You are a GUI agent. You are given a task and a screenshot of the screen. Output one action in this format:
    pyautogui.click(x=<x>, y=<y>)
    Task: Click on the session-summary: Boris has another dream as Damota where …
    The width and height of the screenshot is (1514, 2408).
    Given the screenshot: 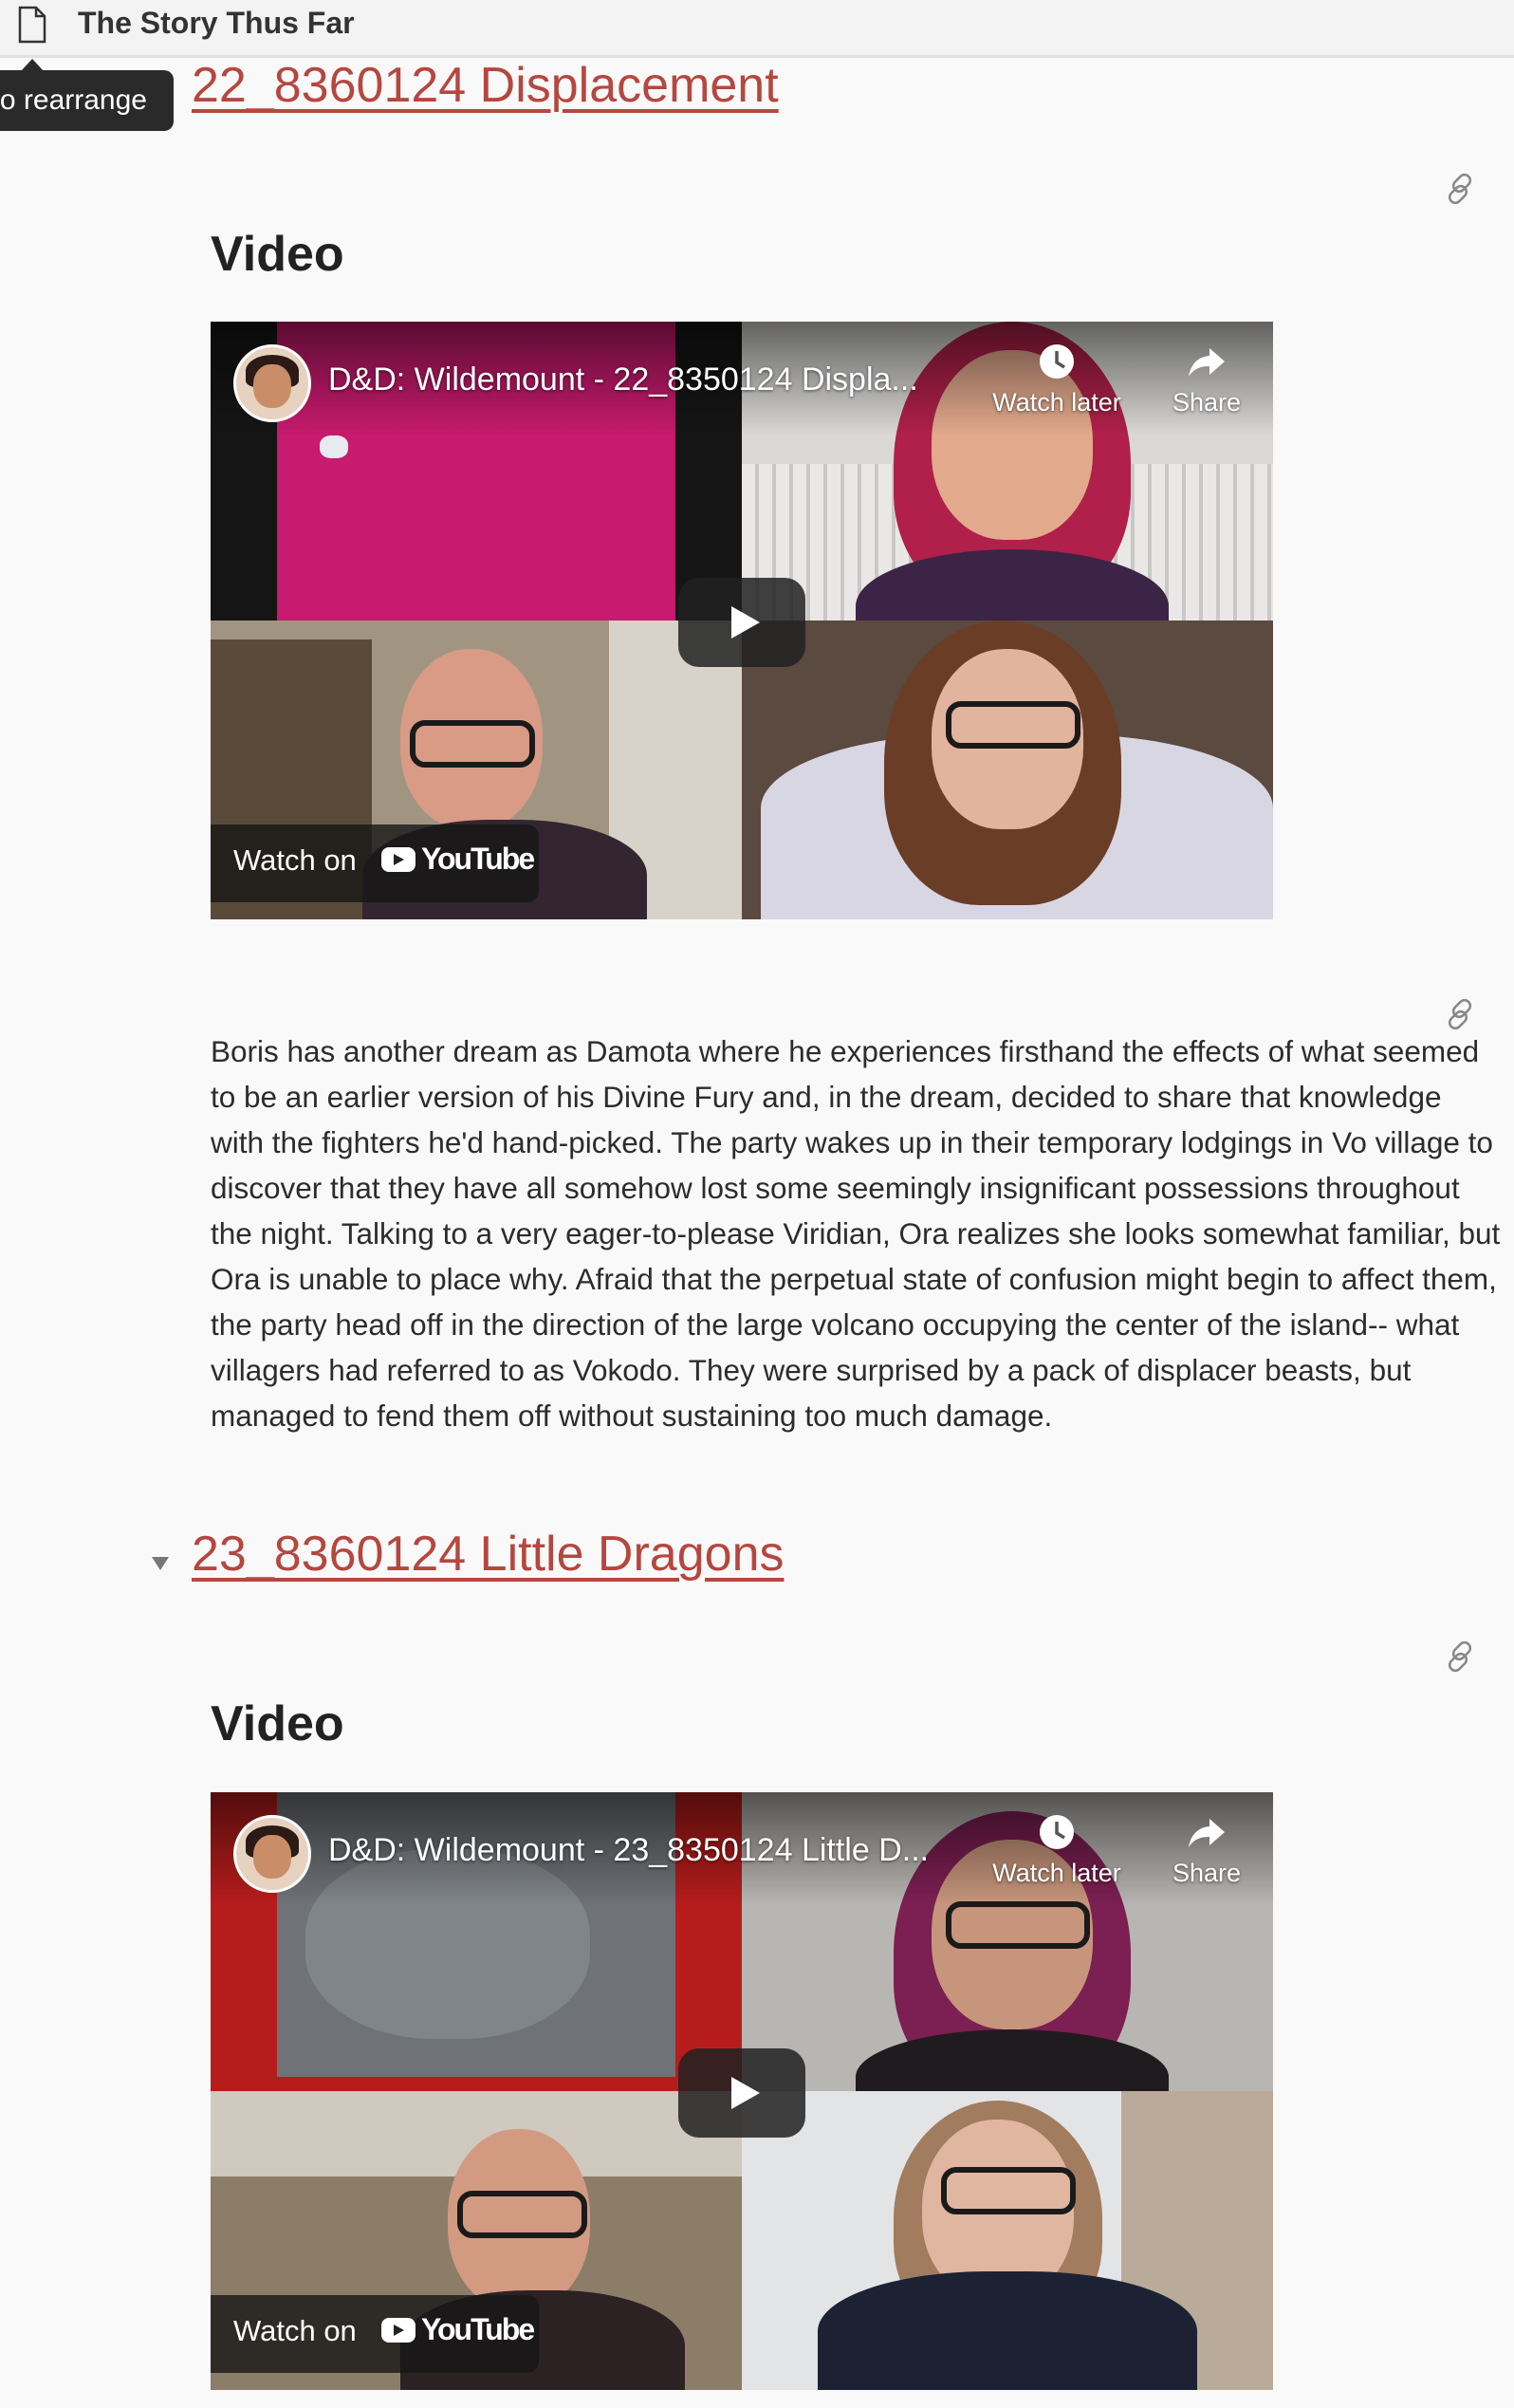 What is the action you would take?
    pyautogui.click(x=856, y=1233)
    